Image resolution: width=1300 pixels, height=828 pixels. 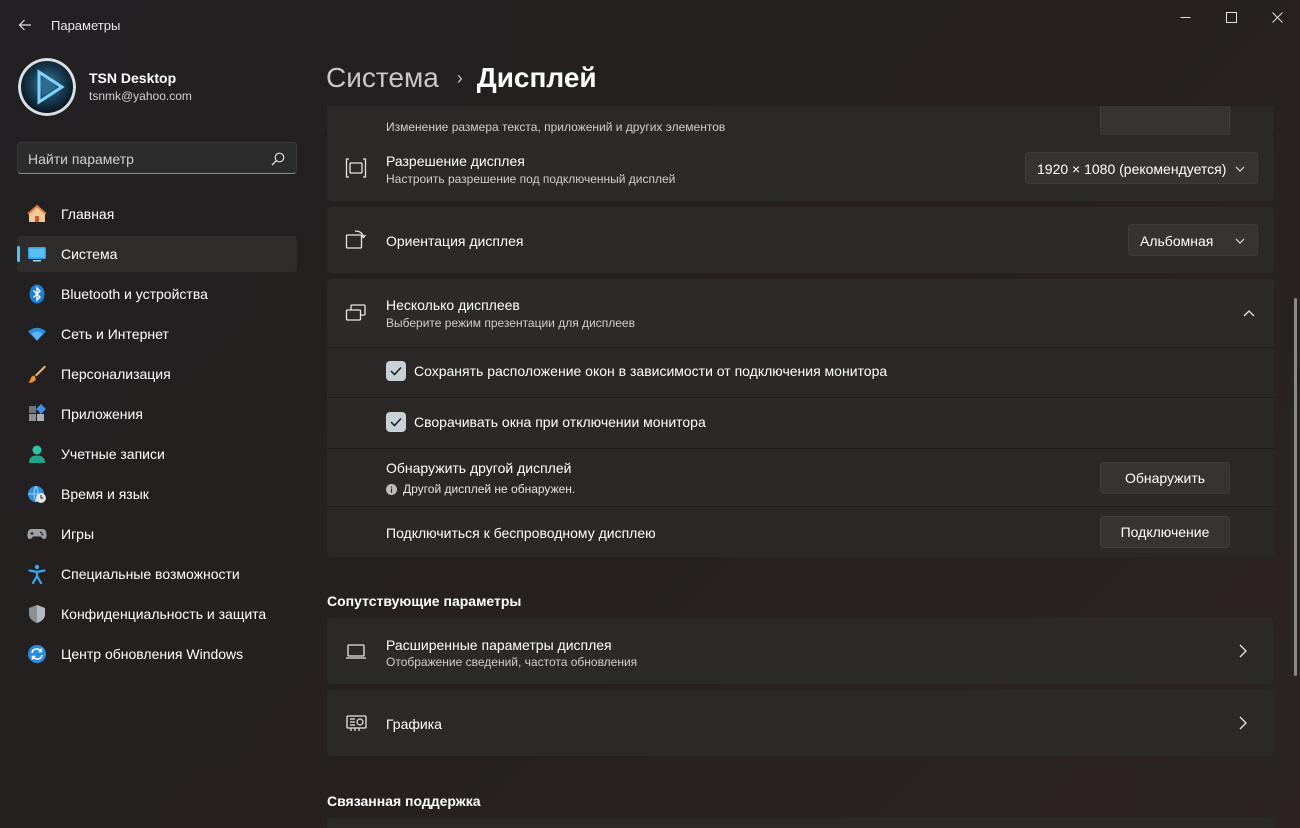 I want to click on resolution-value: 1920 × 1080 (рекомендуется), so click(x=1132, y=169).